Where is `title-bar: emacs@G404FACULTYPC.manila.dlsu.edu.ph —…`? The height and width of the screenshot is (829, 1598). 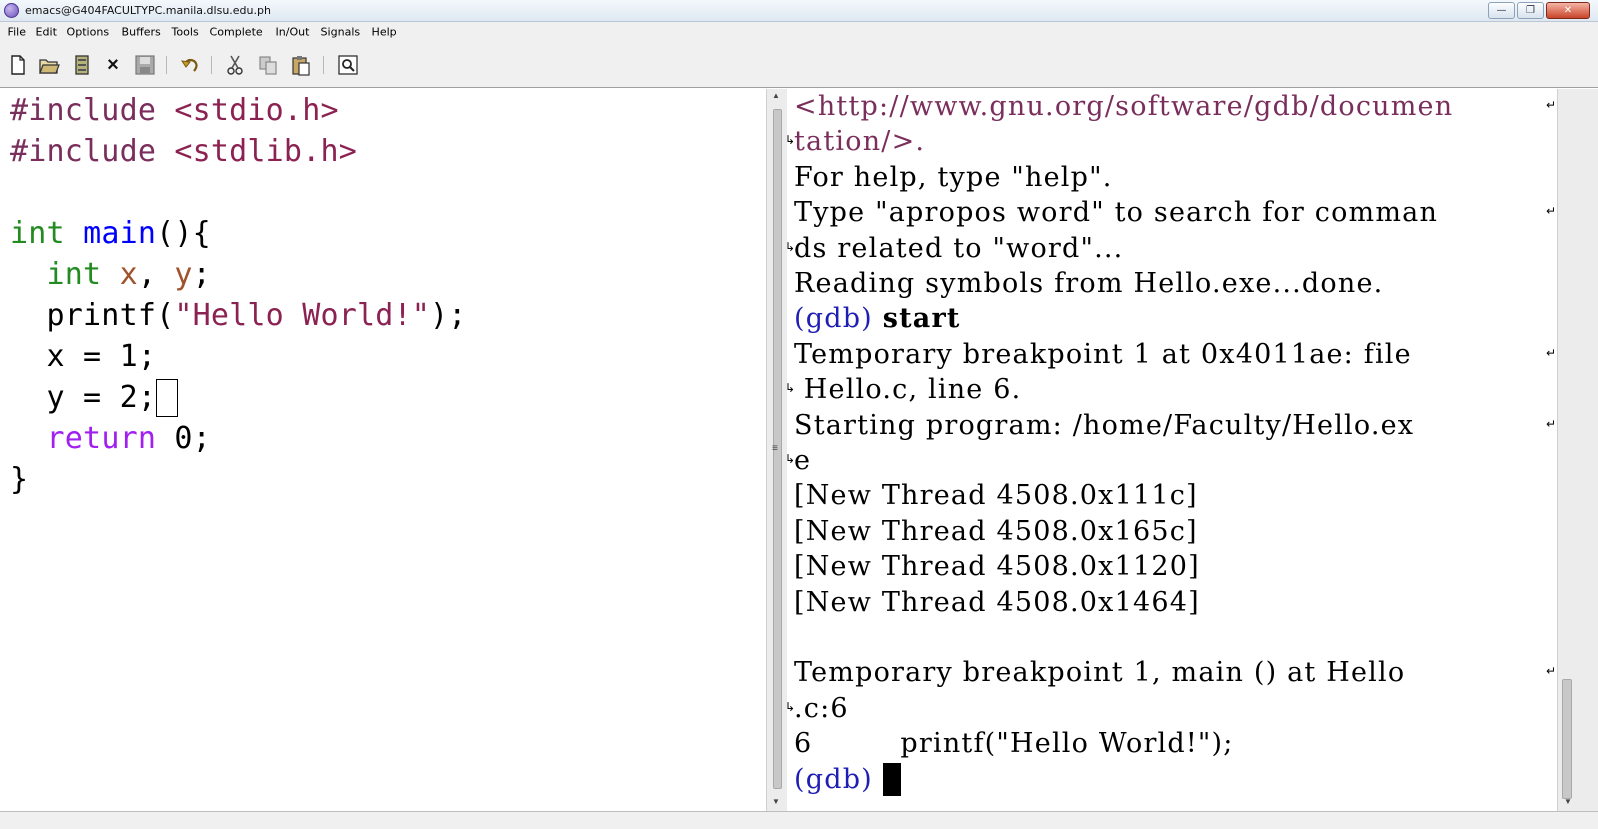
title-bar: emacs@G404FACULTYPC.manila.dlsu.edu.ph —… is located at coordinates (799, 11).